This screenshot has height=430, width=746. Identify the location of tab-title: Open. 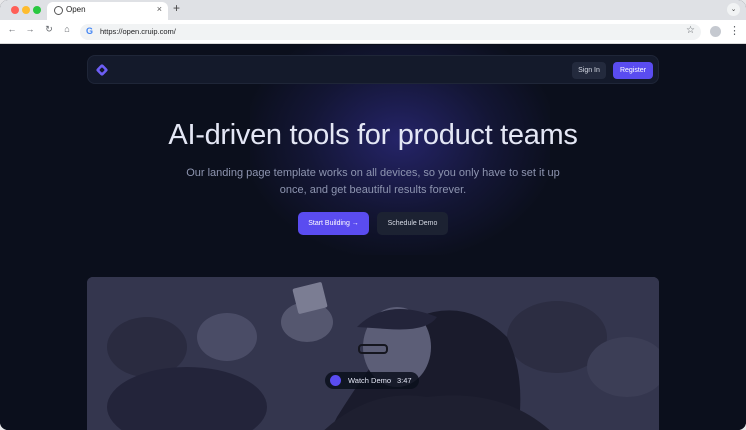
(76, 9).